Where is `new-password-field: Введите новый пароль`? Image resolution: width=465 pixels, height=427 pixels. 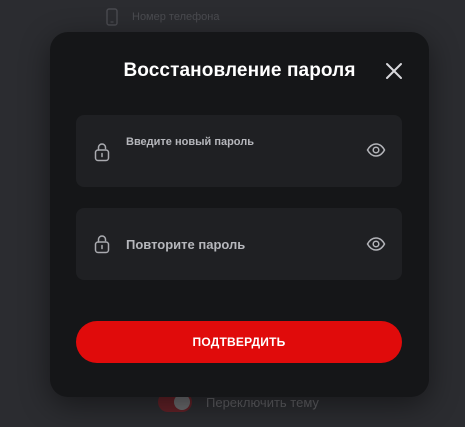 new-password-field: Введите новый пароль is located at coordinates (239, 151).